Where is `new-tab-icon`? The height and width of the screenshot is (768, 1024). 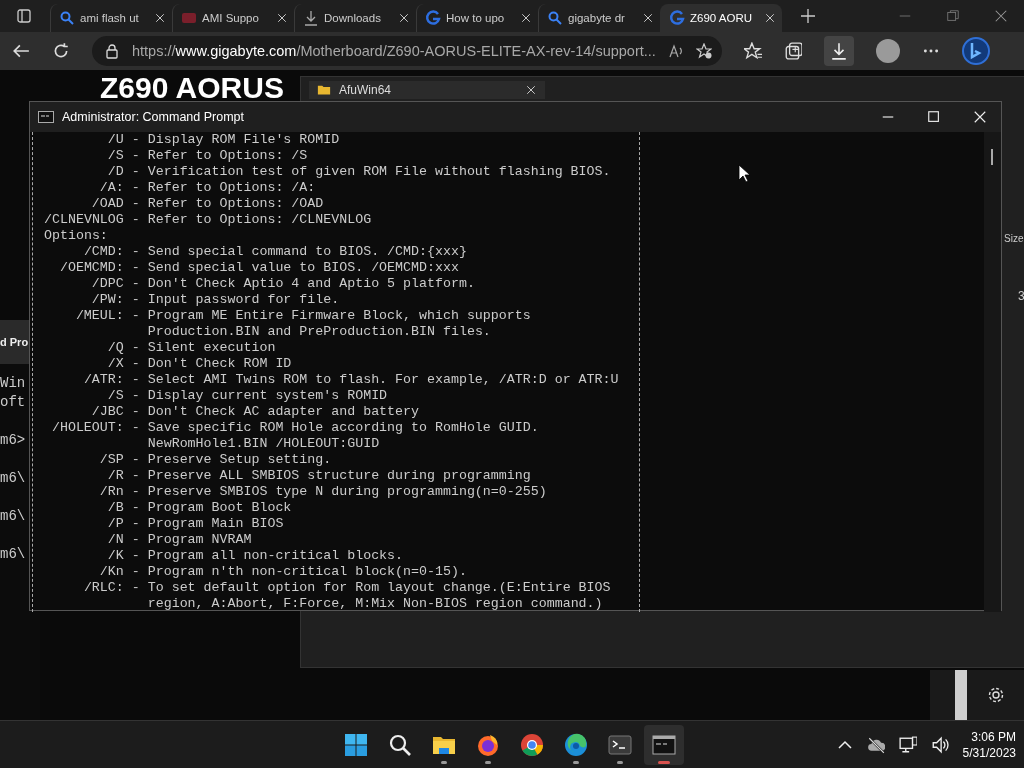
new-tab-icon is located at coordinates (808, 16).